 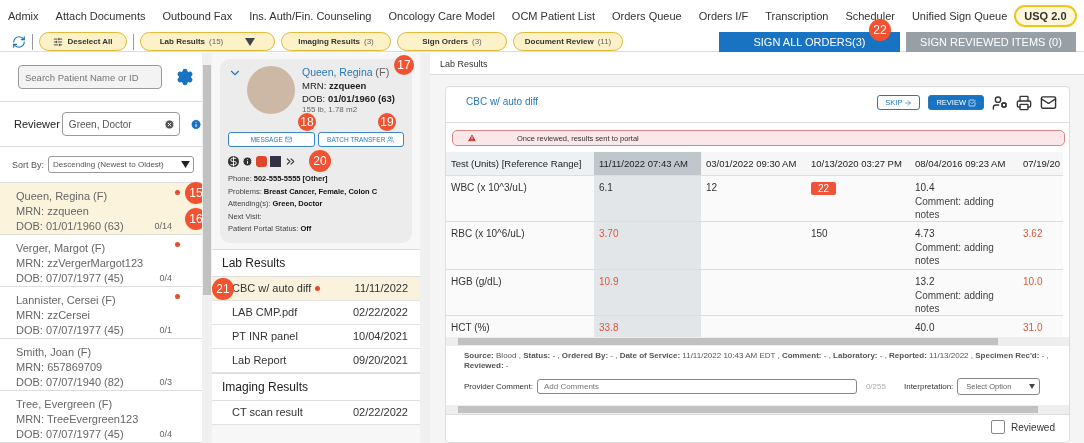 What do you see at coordinates (753, 163) in the screenshot?
I see `column-header: 03/01/2022 09:30 AM` at bounding box center [753, 163].